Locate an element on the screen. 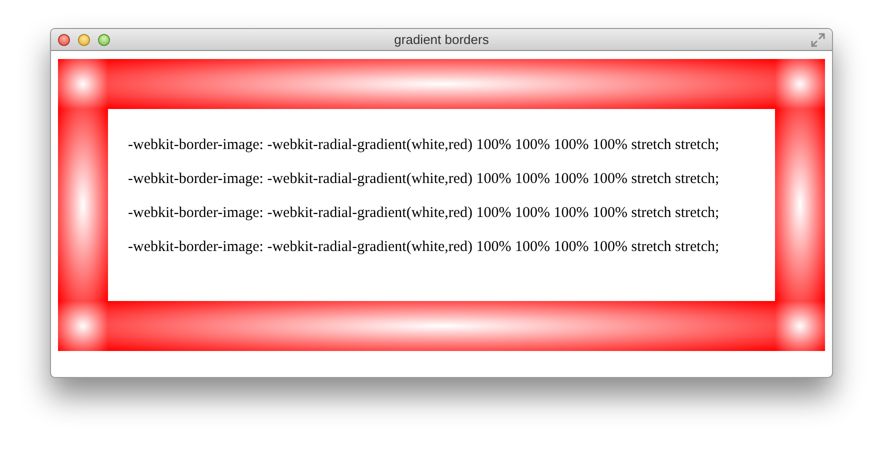  fullscreen-icon is located at coordinates (818, 39).